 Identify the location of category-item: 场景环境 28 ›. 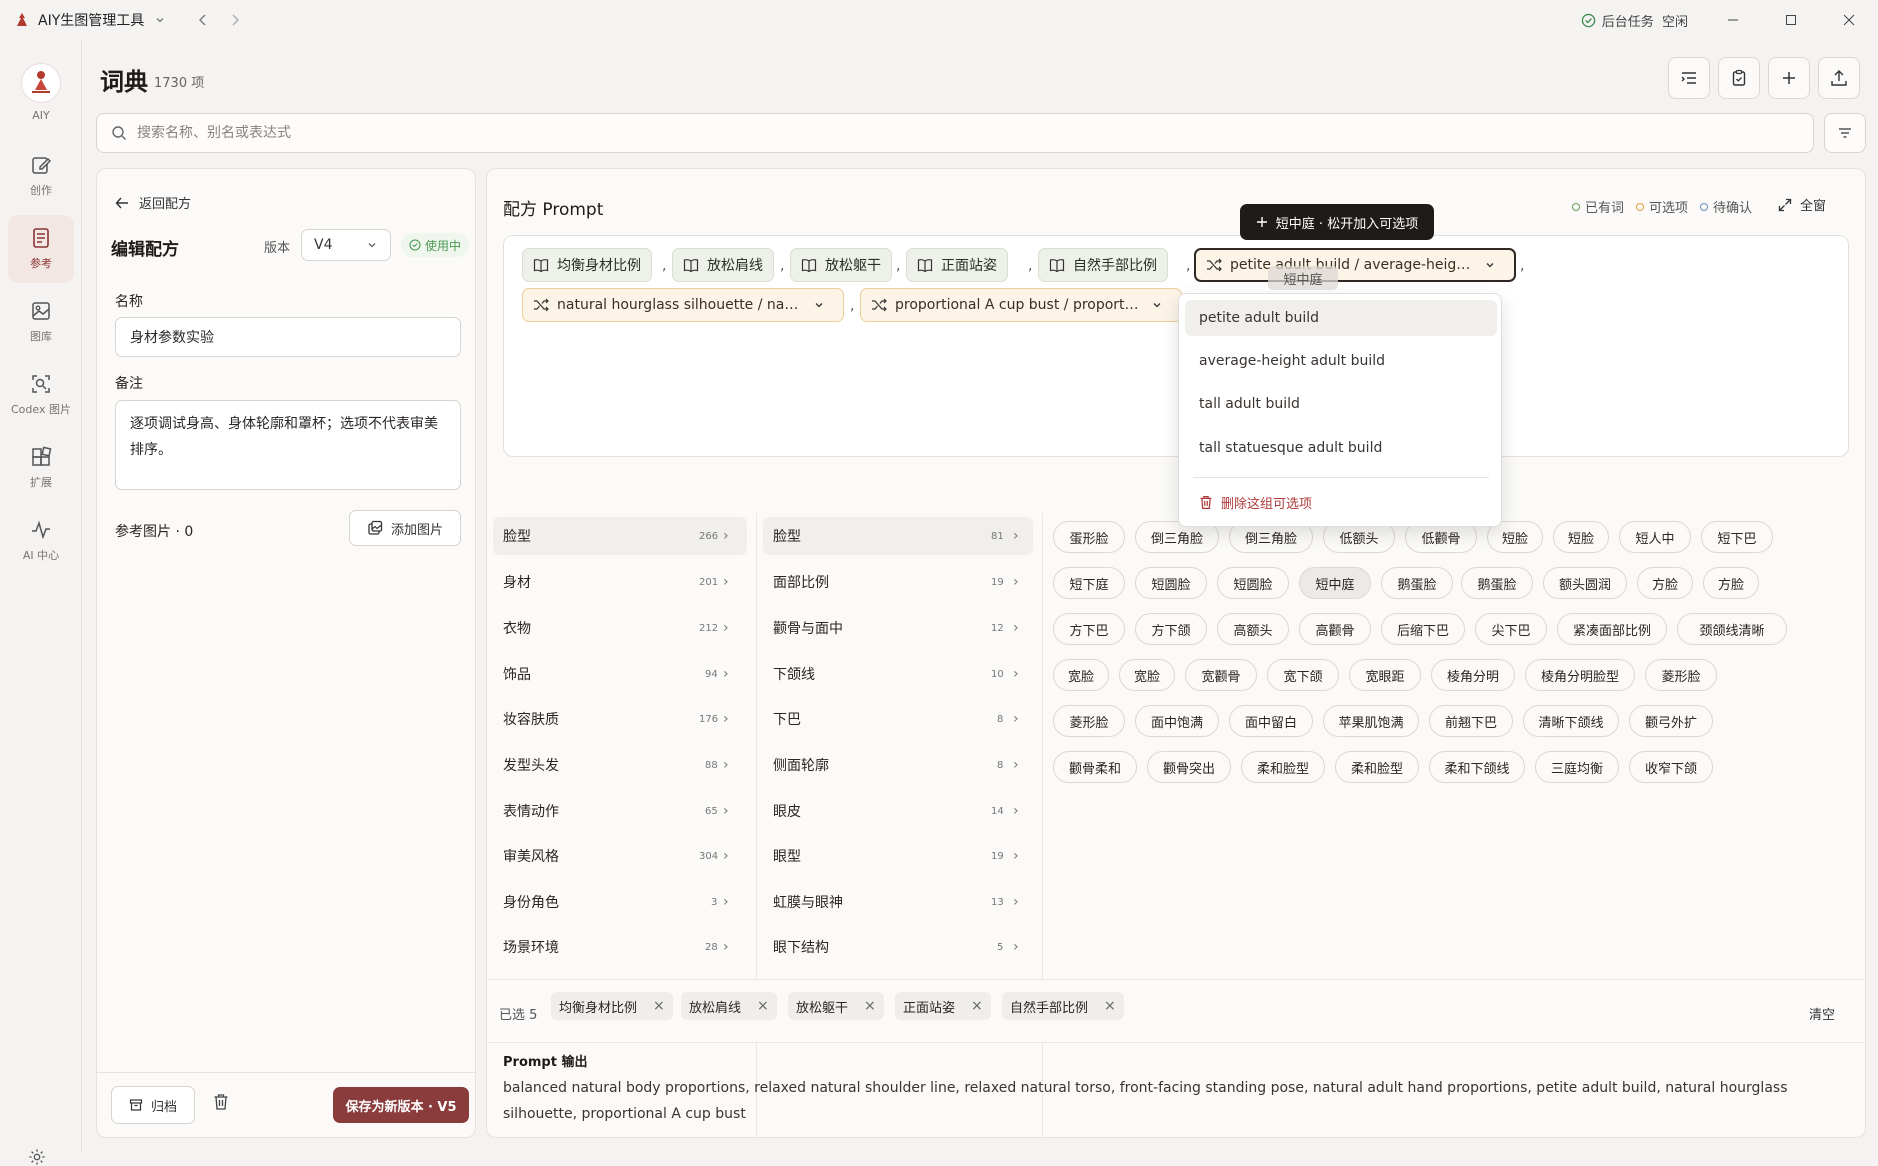
(620, 947).